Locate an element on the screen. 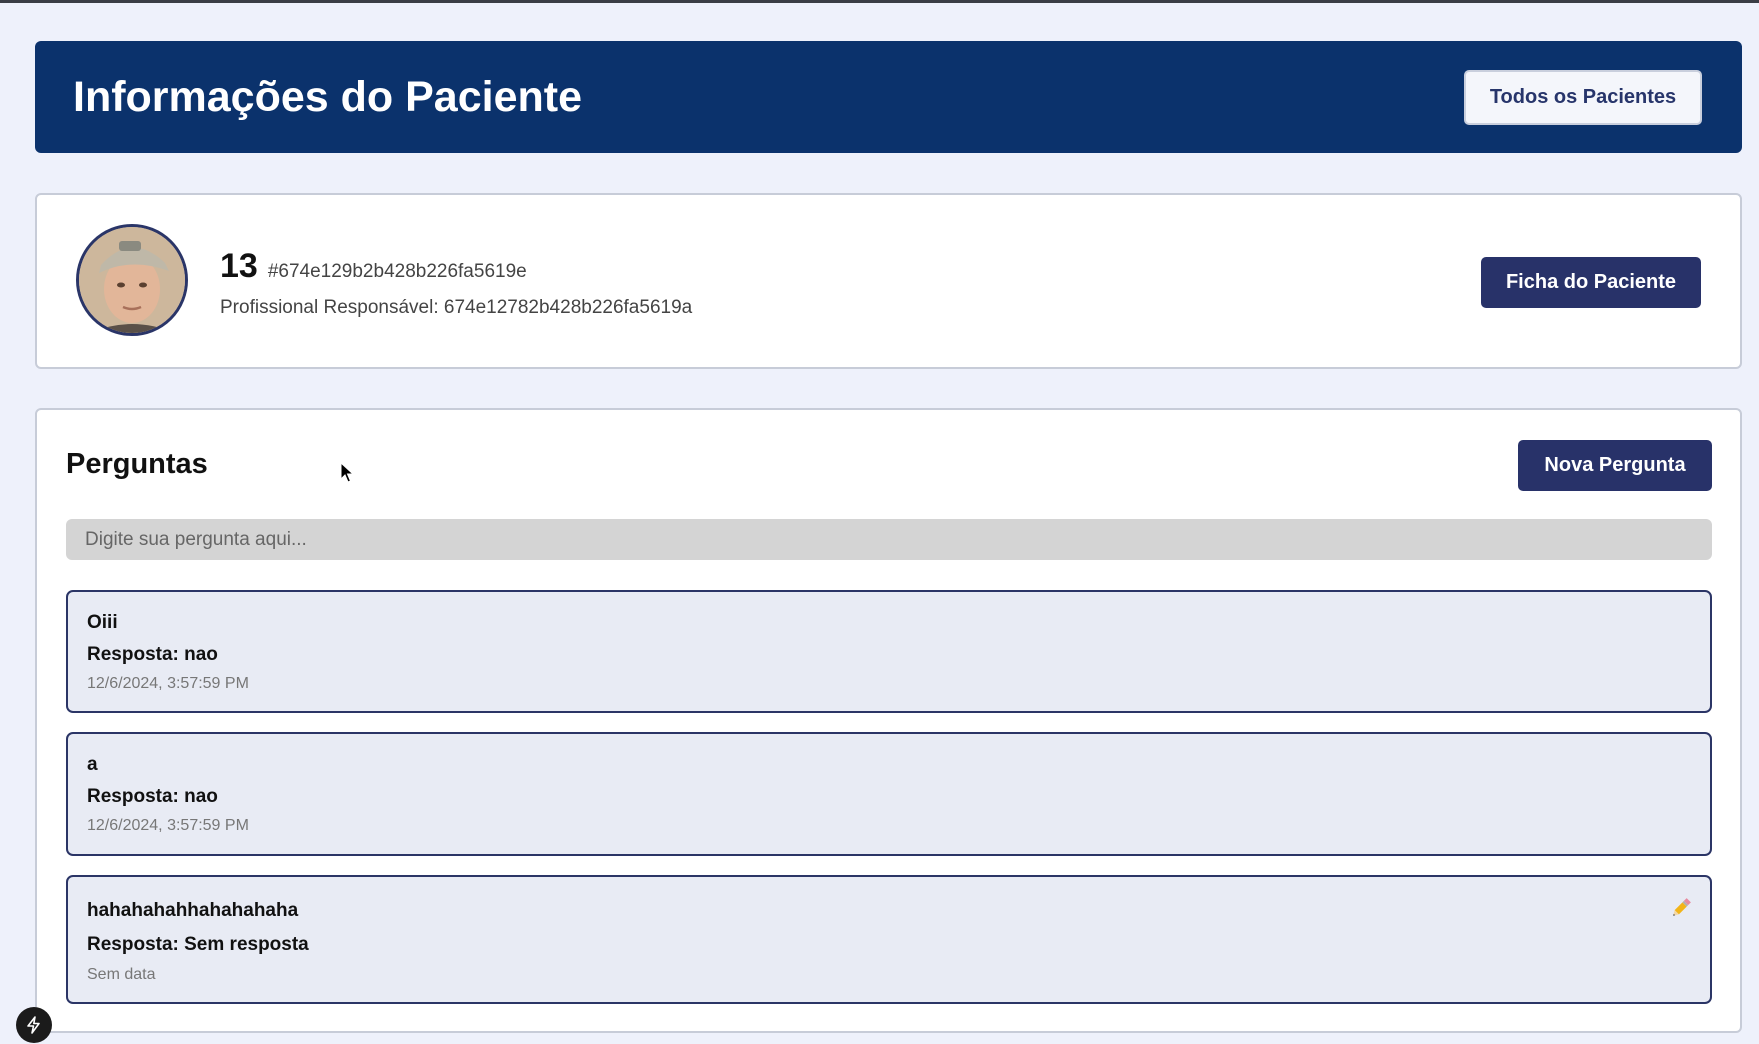 The image size is (1759, 1044). patient-id: #674e129b2b428b226fa5619e is located at coordinates (397, 271).